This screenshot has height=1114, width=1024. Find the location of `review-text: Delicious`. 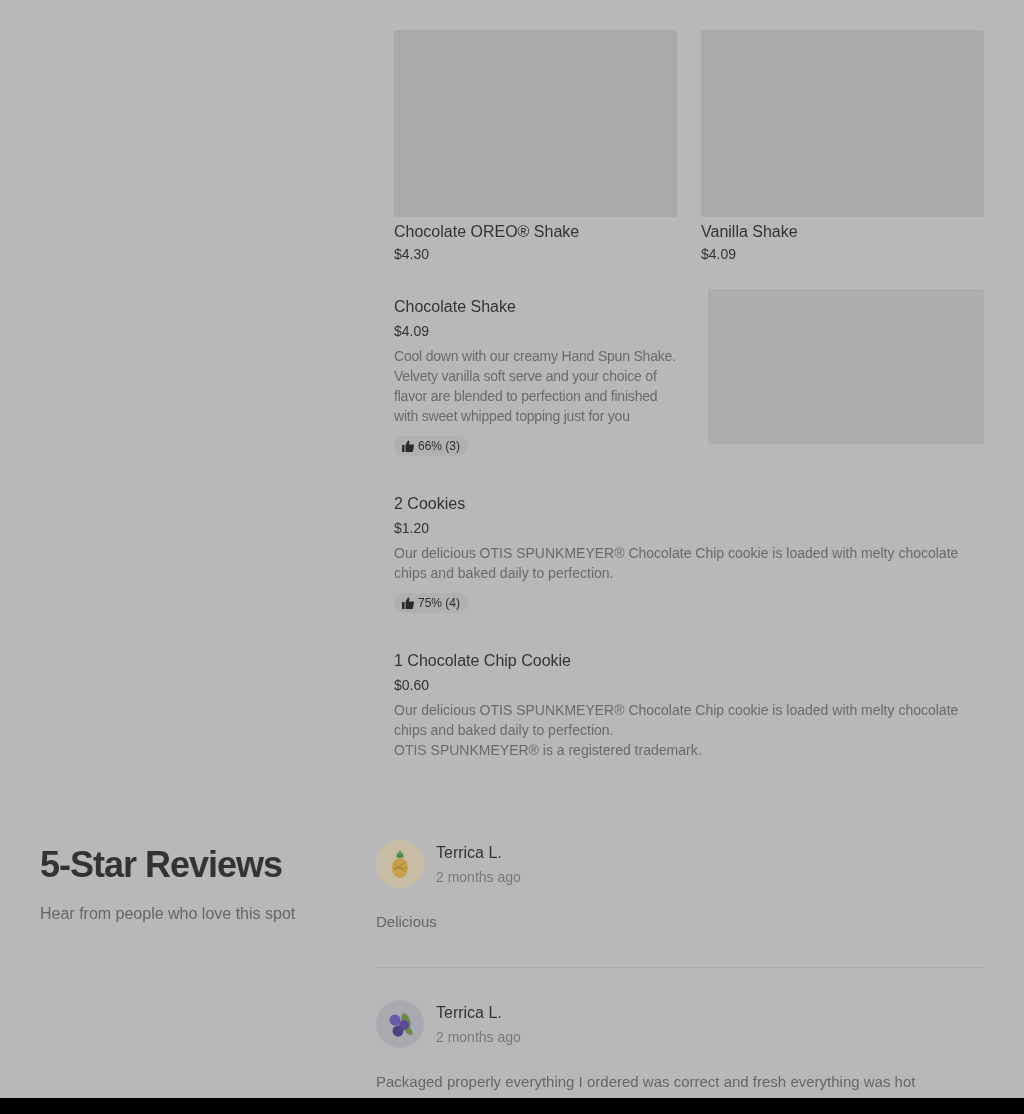

review-text: Delicious is located at coordinates (407, 922).